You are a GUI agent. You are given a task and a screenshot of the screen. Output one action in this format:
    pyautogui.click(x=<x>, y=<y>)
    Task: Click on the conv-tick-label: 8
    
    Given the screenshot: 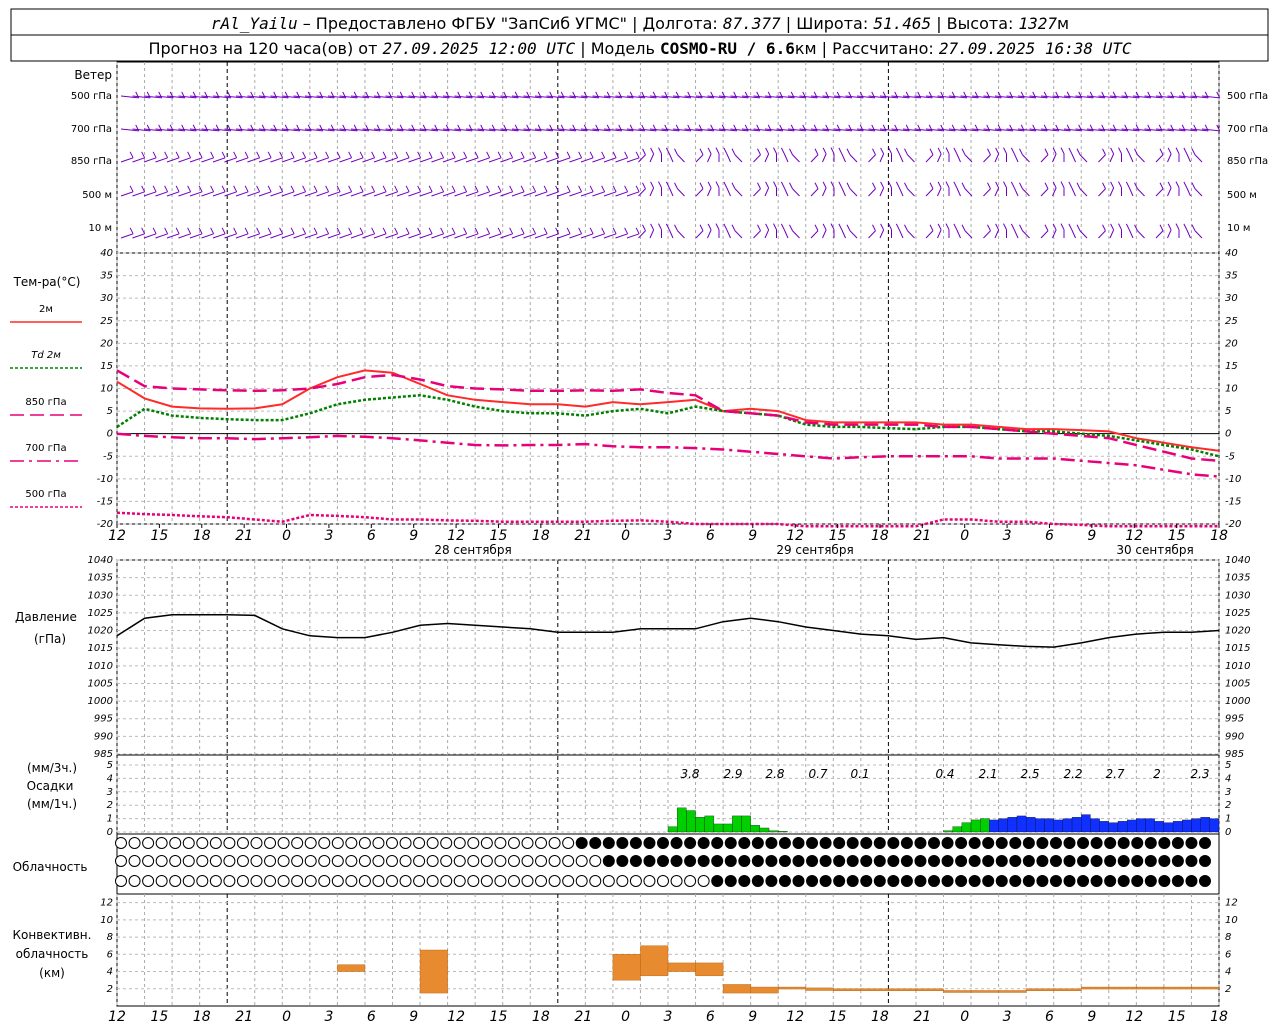 What is the action you would take?
    pyautogui.click(x=110, y=937)
    